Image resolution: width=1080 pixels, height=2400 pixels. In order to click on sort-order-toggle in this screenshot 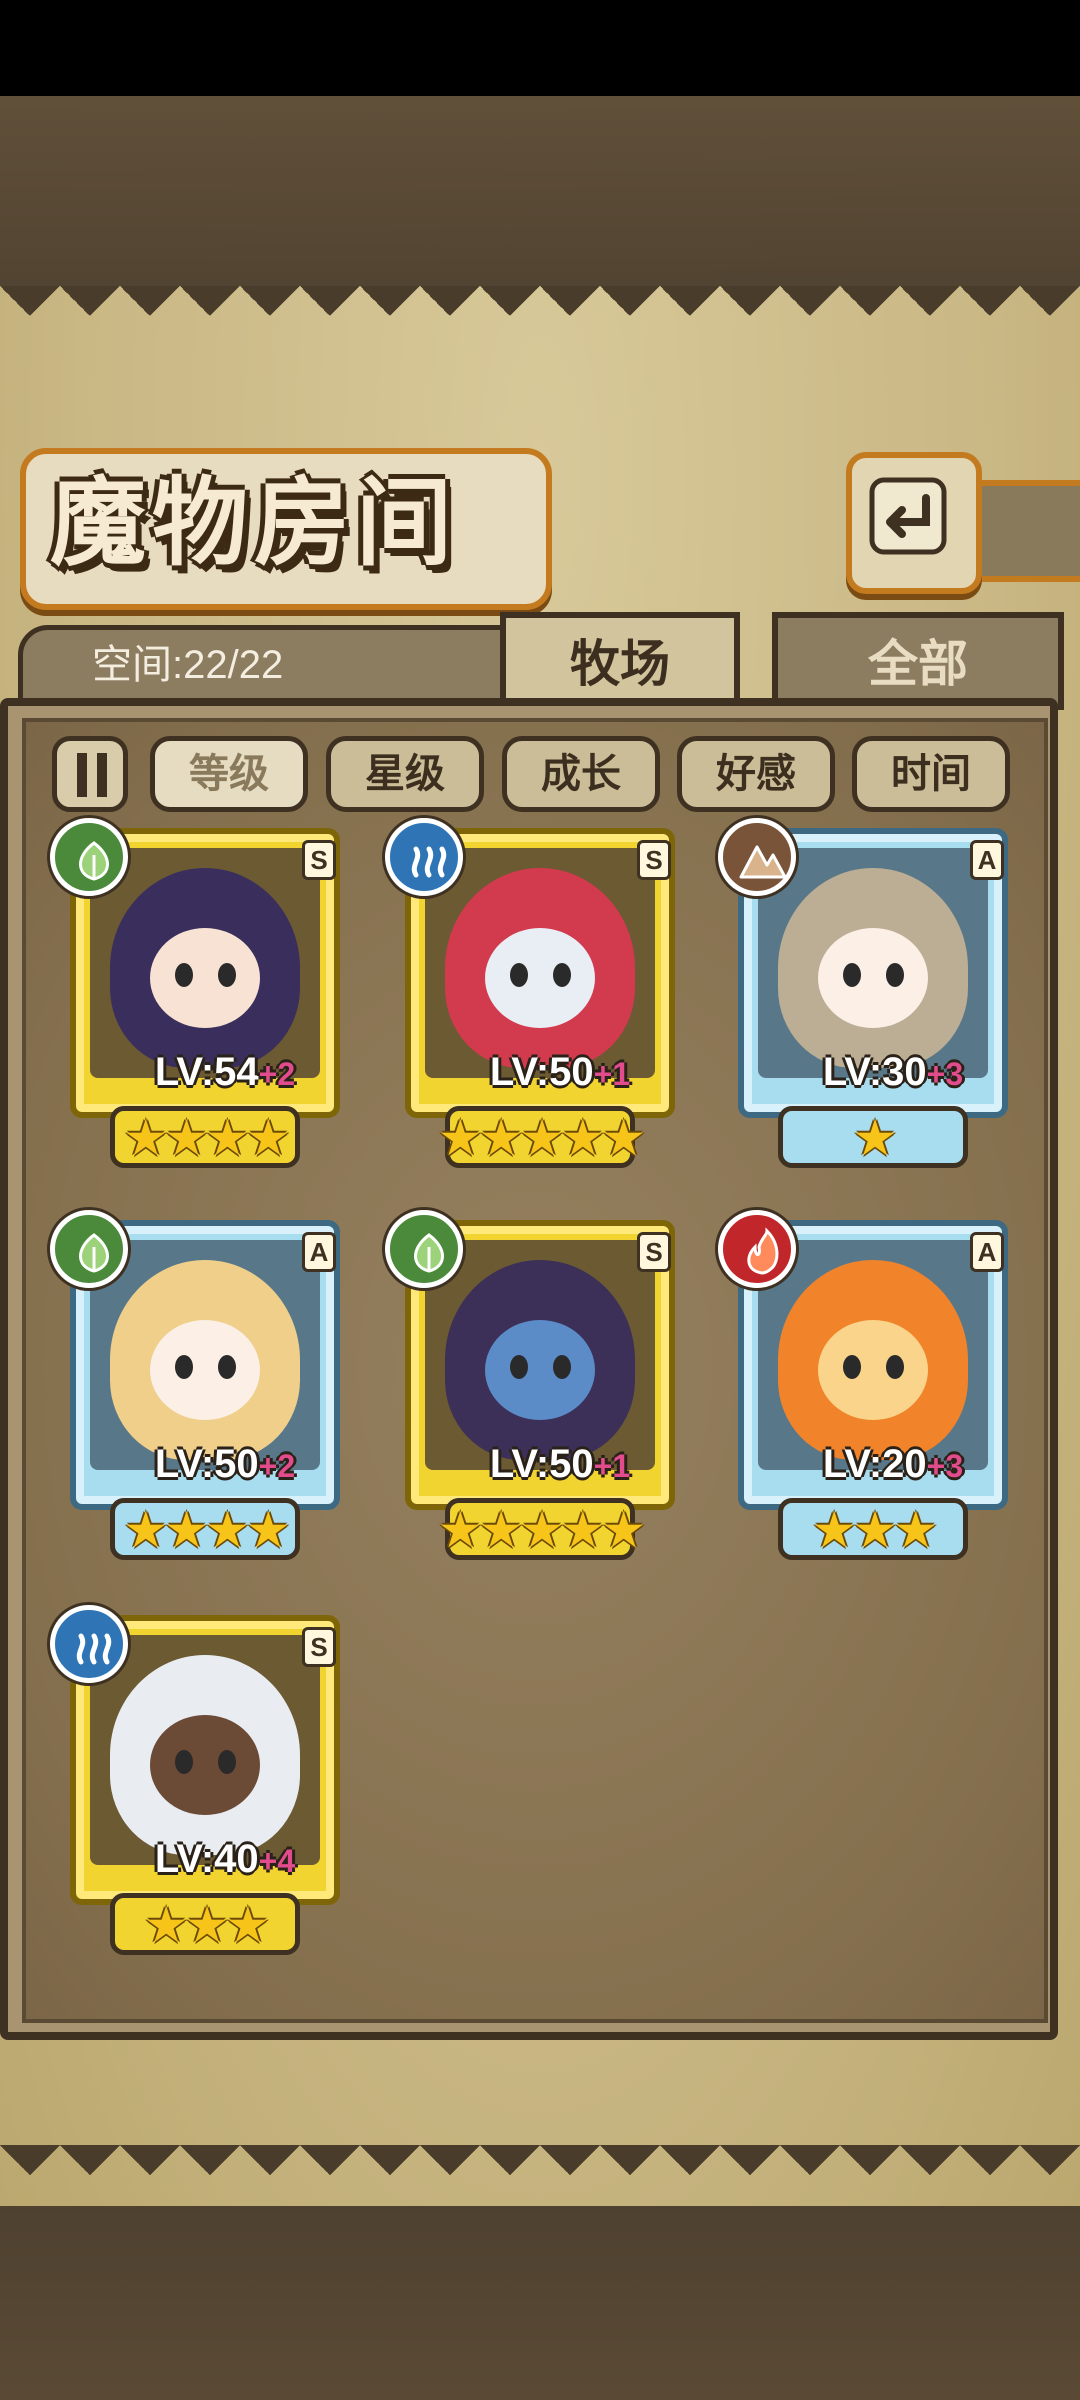, I will do `click(90, 774)`.